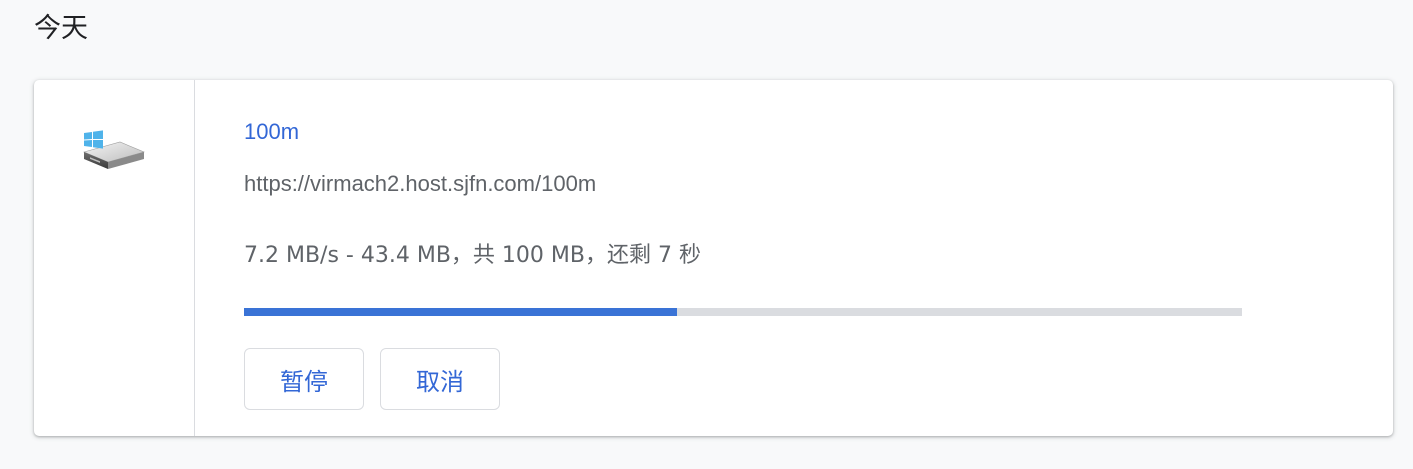 This screenshot has height=469, width=1413. I want to click on cancel-button: 取消, so click(440, 379).